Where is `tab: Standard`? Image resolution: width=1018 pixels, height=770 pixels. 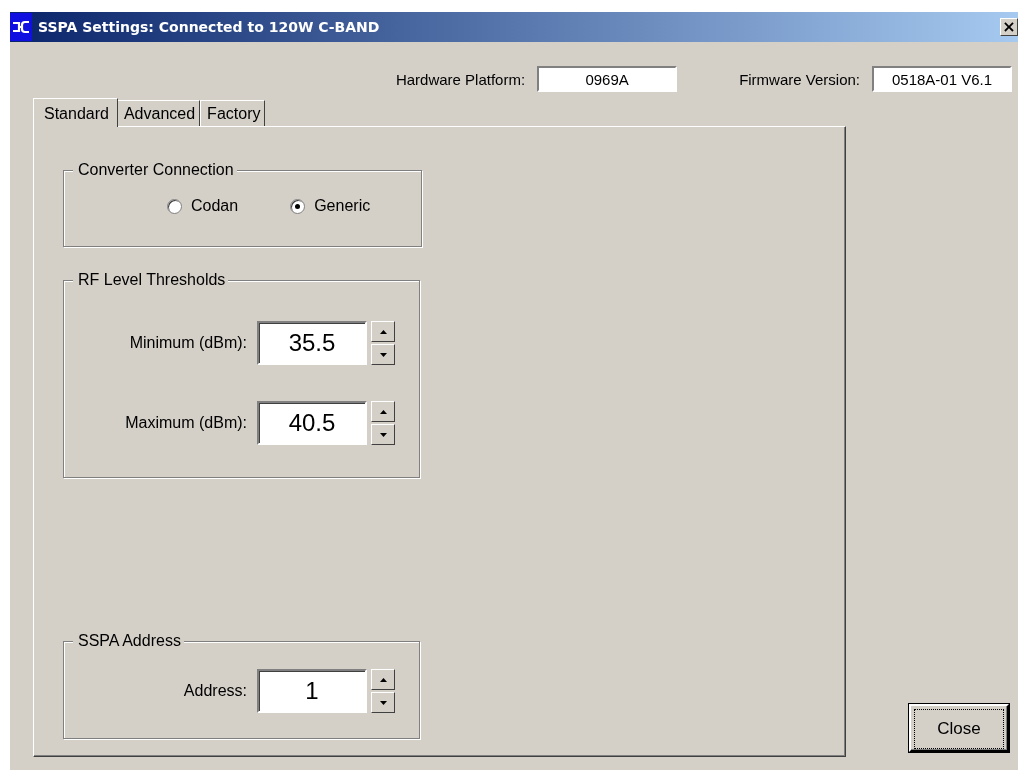
tab: Standard is located at coordinates (75, 112).